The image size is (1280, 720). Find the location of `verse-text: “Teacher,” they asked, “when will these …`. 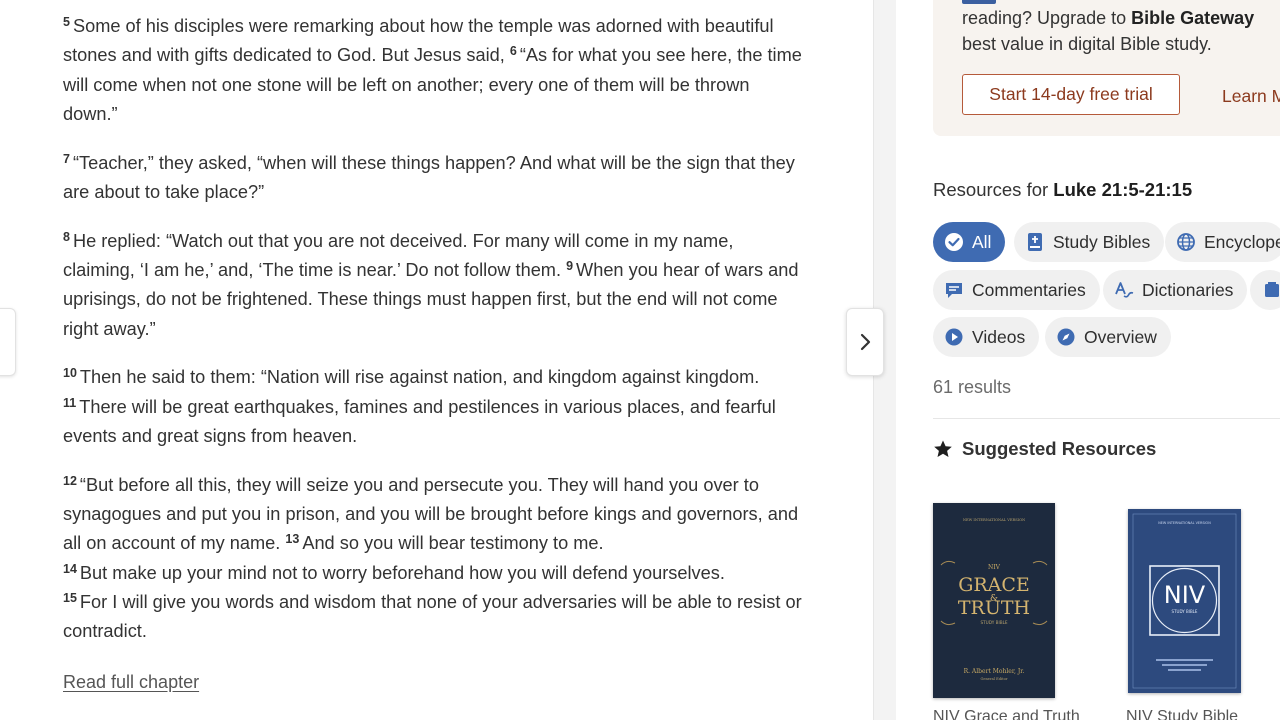

verse-text: “Teacher,” they asked, “when will these … is located at coordinates (429, 177).